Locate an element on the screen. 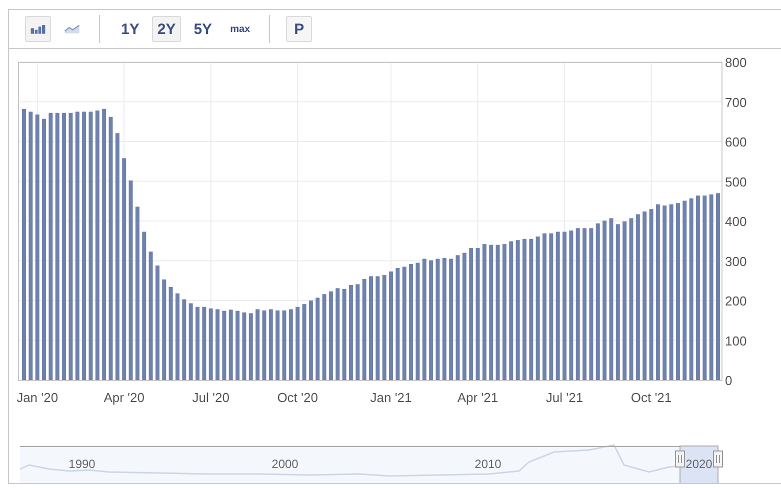 Image resolution: width=781 pixels, height=488 pixels. navigator-year-label: 2020 is located at coordinates (699, 464).